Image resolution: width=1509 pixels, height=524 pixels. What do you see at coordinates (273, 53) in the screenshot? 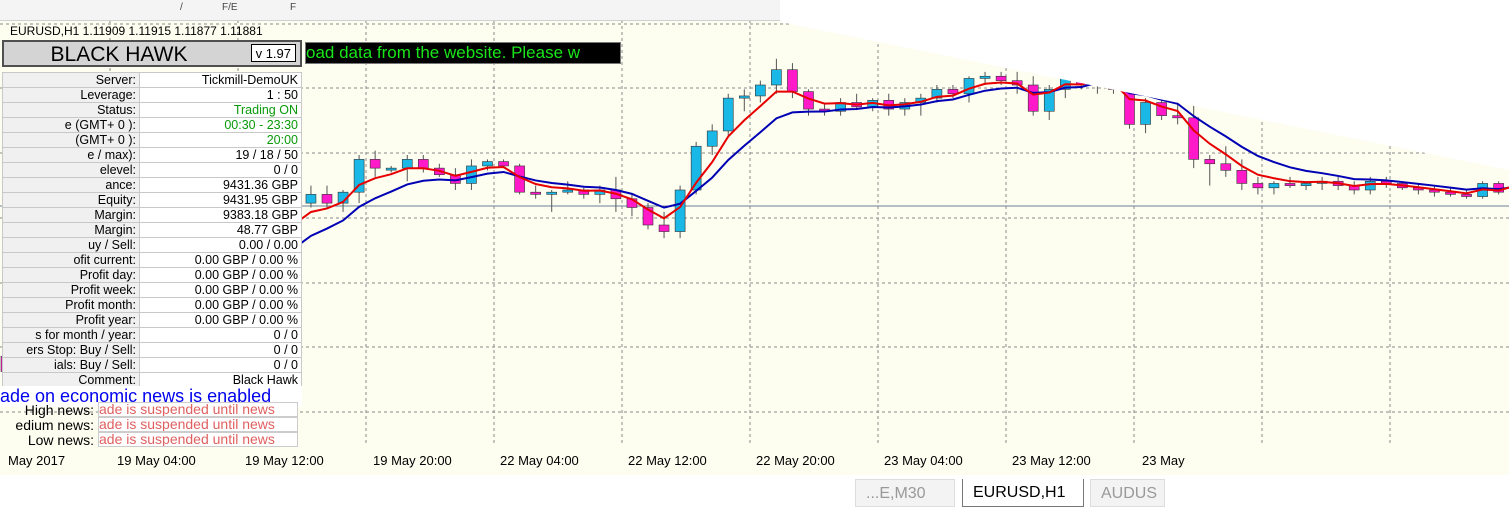
I see `version-badge: v 1.97` at bounding box center [273, 53].